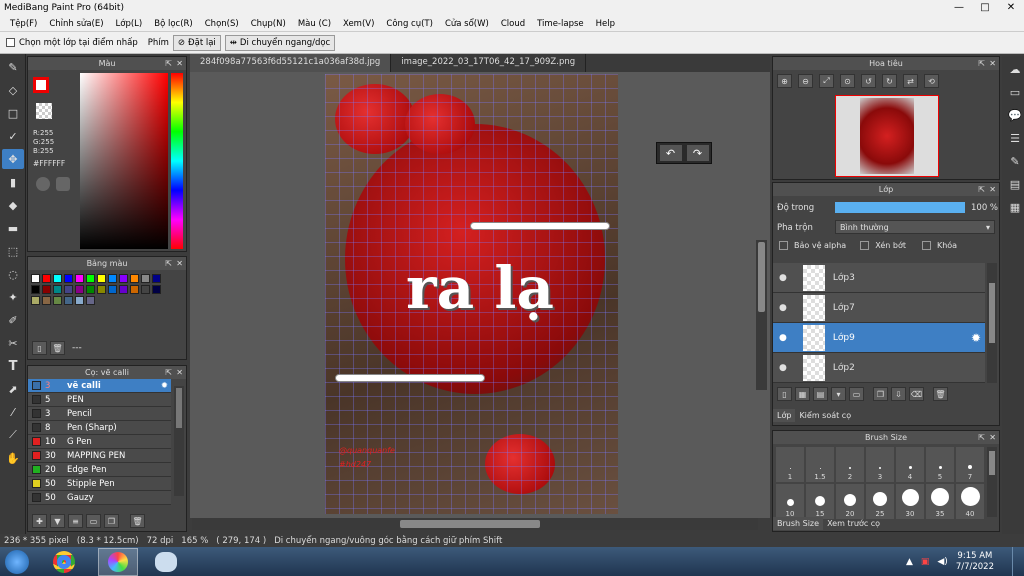  What do you see at coordinates (802, 394) in the screenshot?
I see `new-halftone-layer-icon: ▦` at bounding box center [802, 394].